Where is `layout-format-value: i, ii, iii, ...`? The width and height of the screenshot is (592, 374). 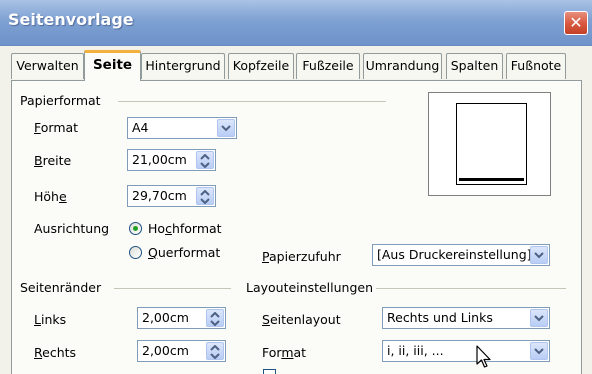 layout-format-value: i, ii, iii, ... is located at coordinates (415, 350).